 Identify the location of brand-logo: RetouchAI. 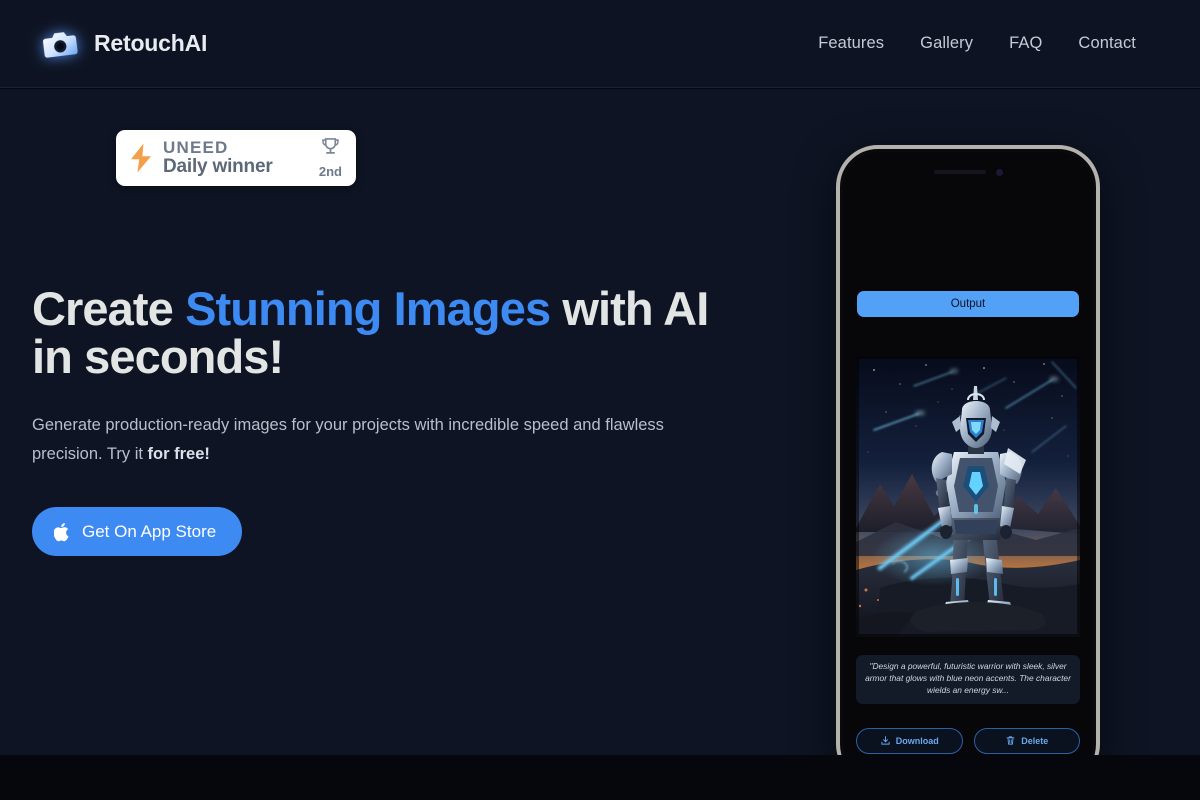
(123, 44).